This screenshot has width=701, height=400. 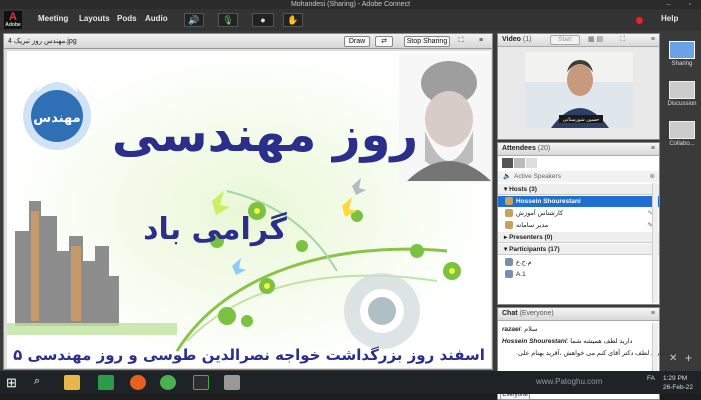 I want to click on raise-hand-icon: ✋, so click(x=293, y=20).